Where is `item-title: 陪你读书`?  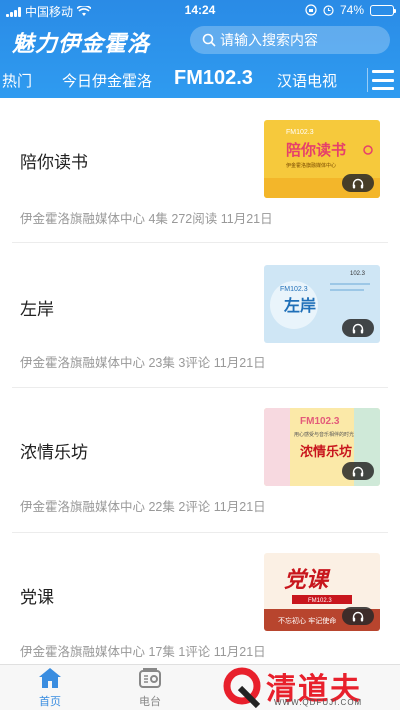
item-title: 陪你读书 is located at coordinates (54, 162).